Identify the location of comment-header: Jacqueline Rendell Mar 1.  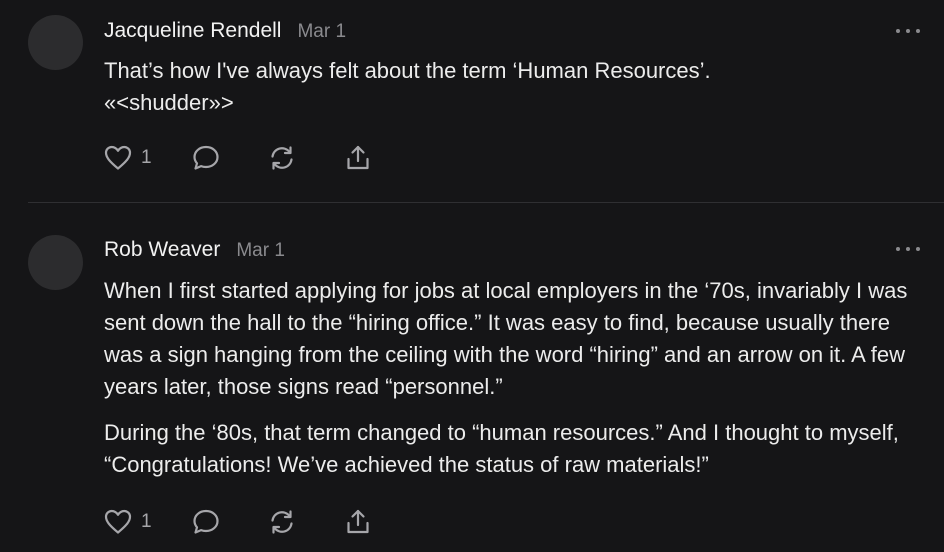
(225, 31).